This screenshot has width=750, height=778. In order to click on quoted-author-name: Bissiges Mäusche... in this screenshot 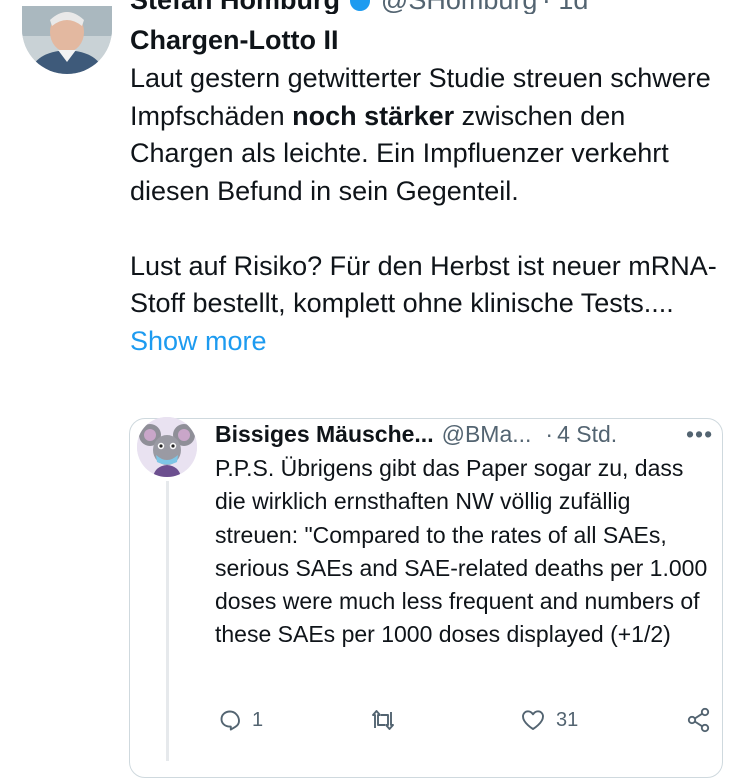, I will do `click(324, 434)`.